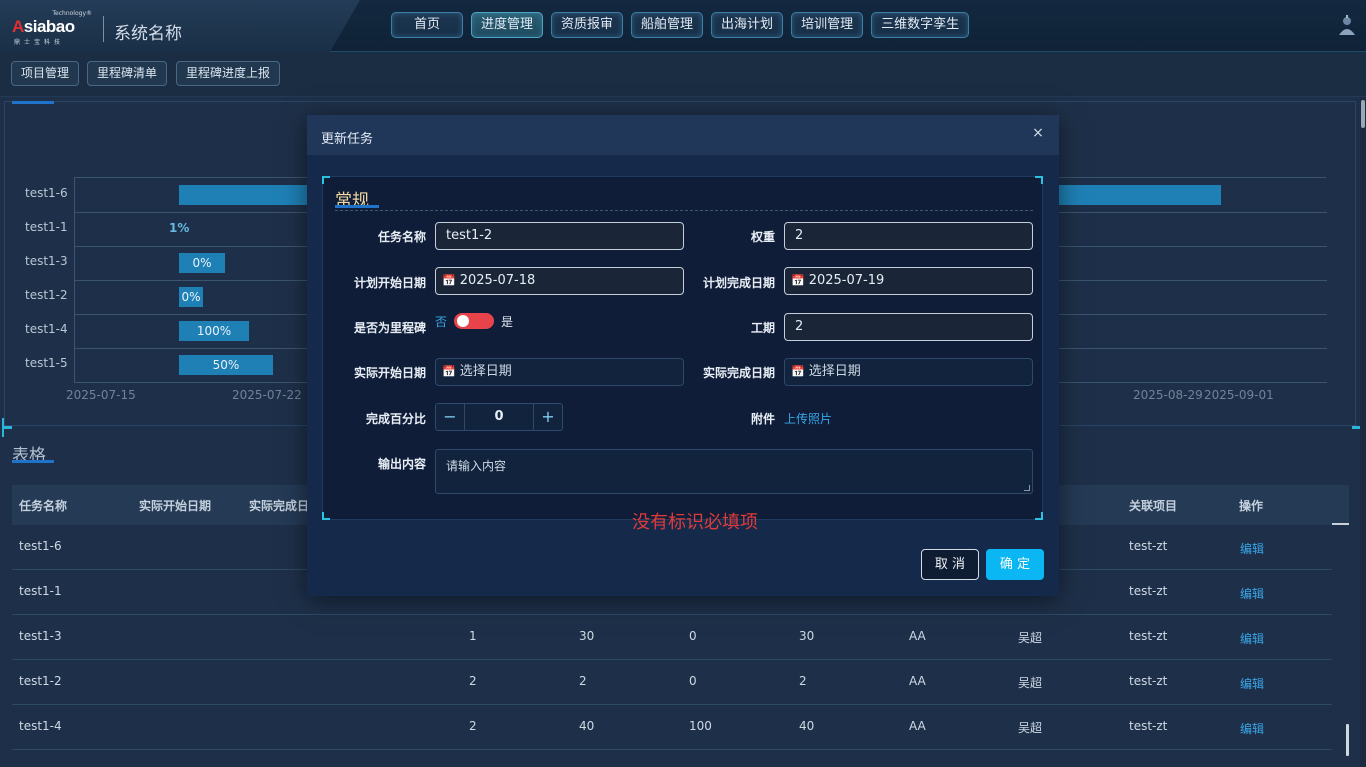 This screenshot has height=767, width=1366. I want to click on td-c3: 0, so click(693, 636).